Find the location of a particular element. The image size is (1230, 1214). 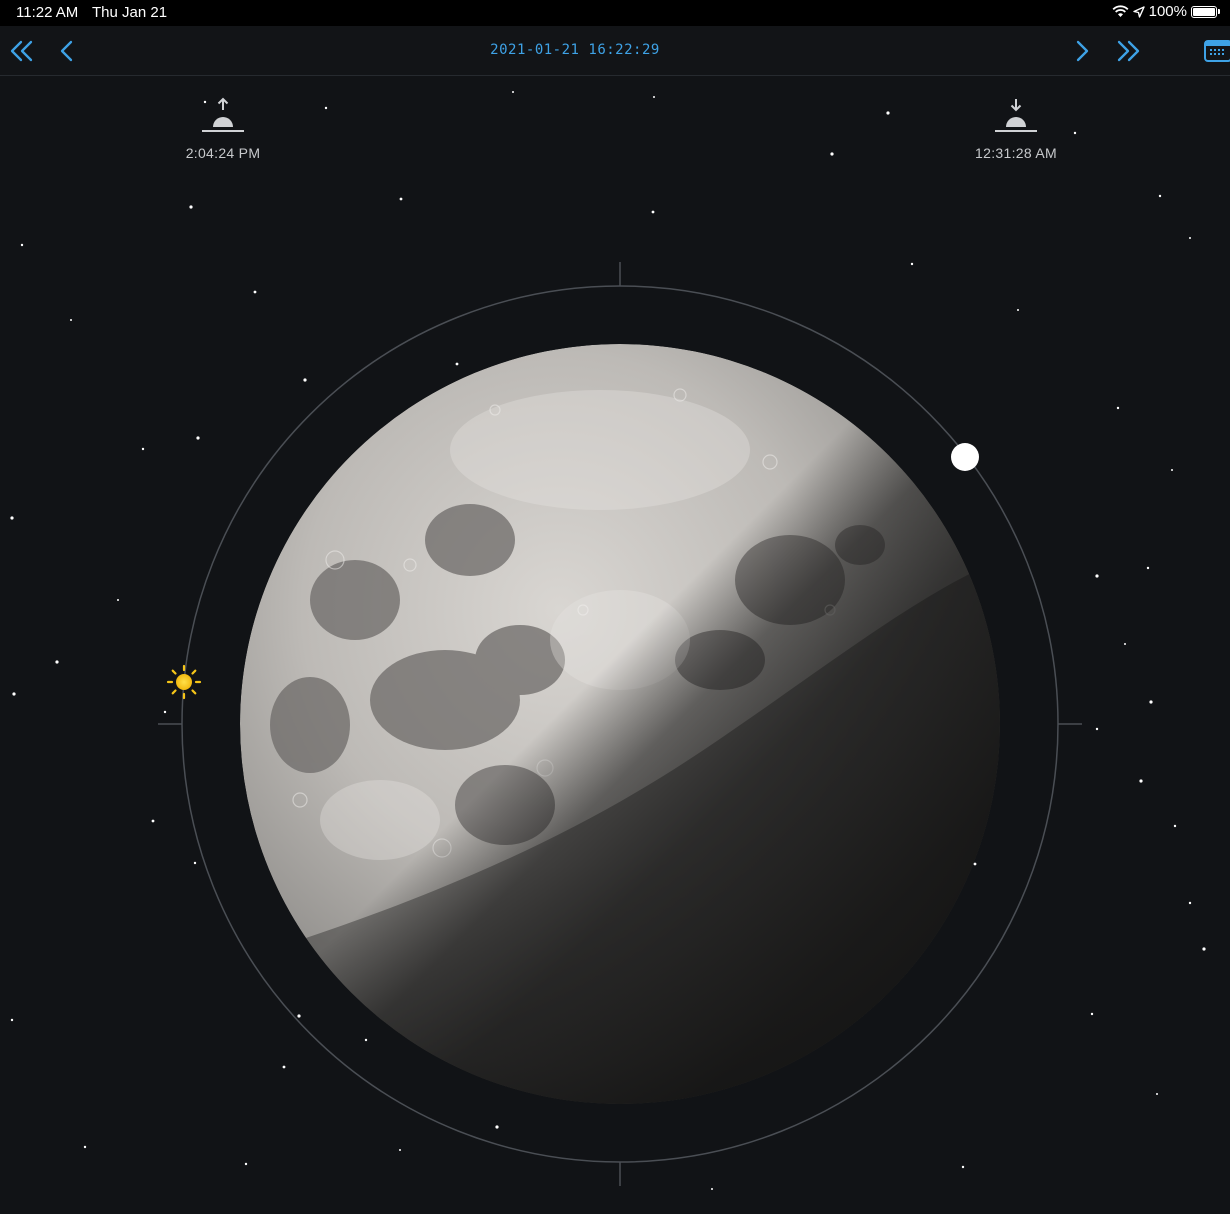

status-time: 11:22 AM is located at coordinates (47, 12).